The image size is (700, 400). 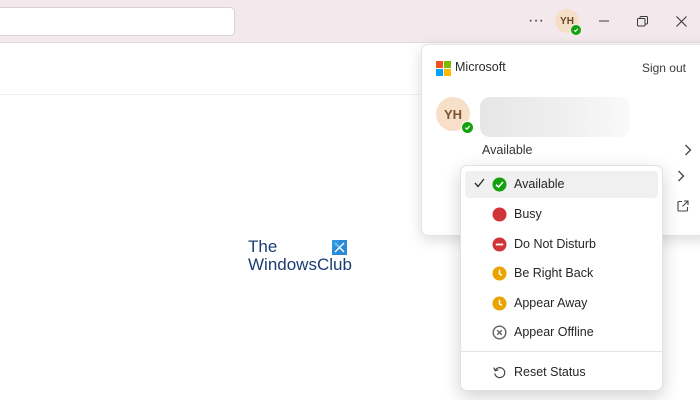 I want to click on profile-initials: YH, so click(x=453, y=114).